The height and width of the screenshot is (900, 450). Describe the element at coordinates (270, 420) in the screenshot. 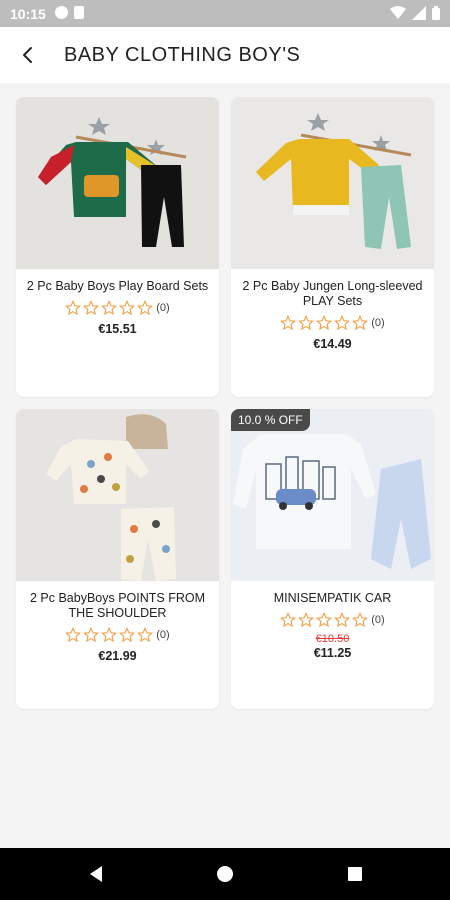

I see `discount-badge: 10.0 % OFF` at that location.